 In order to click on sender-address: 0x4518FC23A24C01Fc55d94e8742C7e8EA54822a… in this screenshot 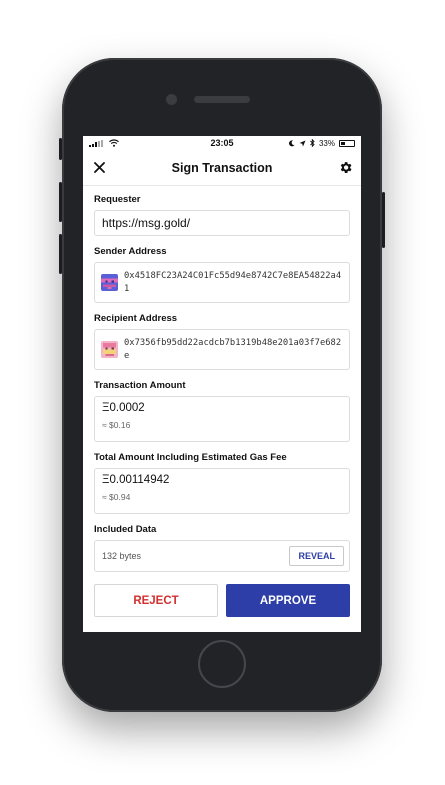, I will do `click(233, 282)`.